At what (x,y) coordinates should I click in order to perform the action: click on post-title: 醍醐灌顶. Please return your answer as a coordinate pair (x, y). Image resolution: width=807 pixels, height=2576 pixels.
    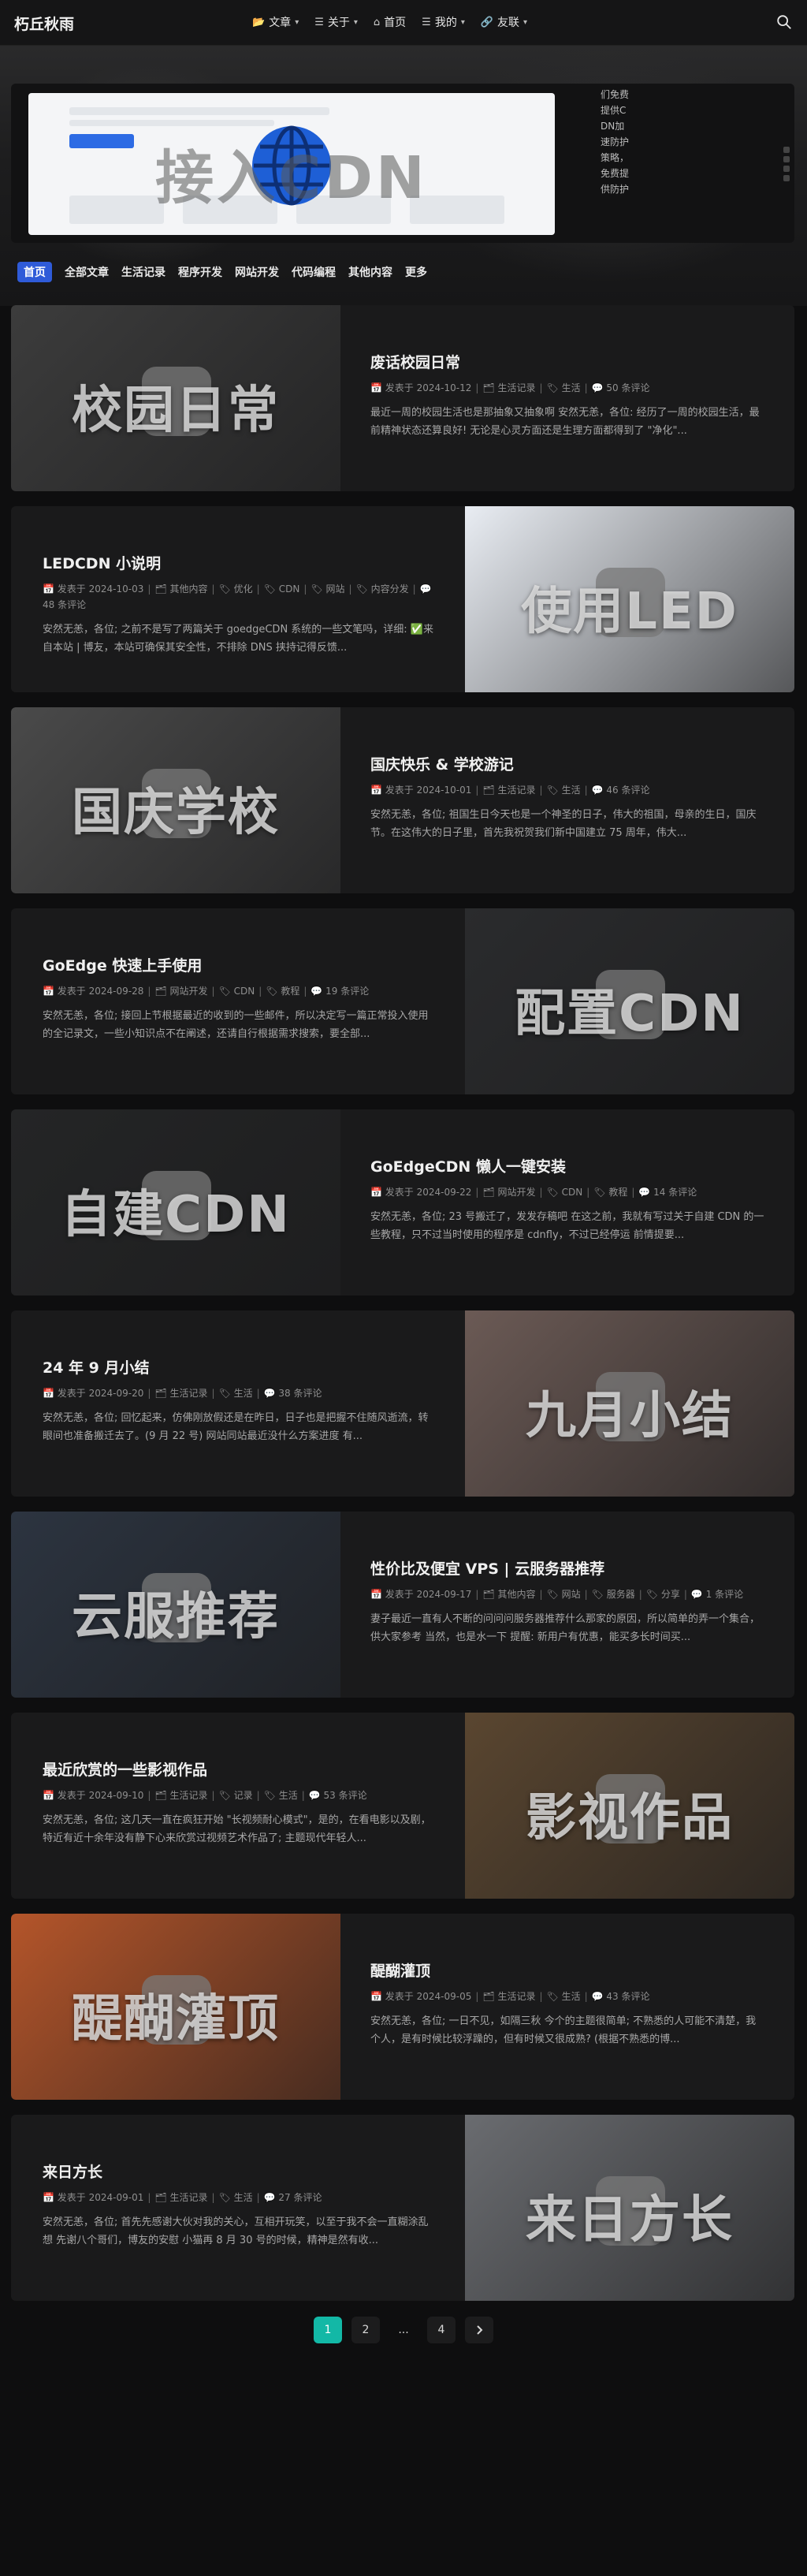
    Looking at the image, I should click on (567, 1970).